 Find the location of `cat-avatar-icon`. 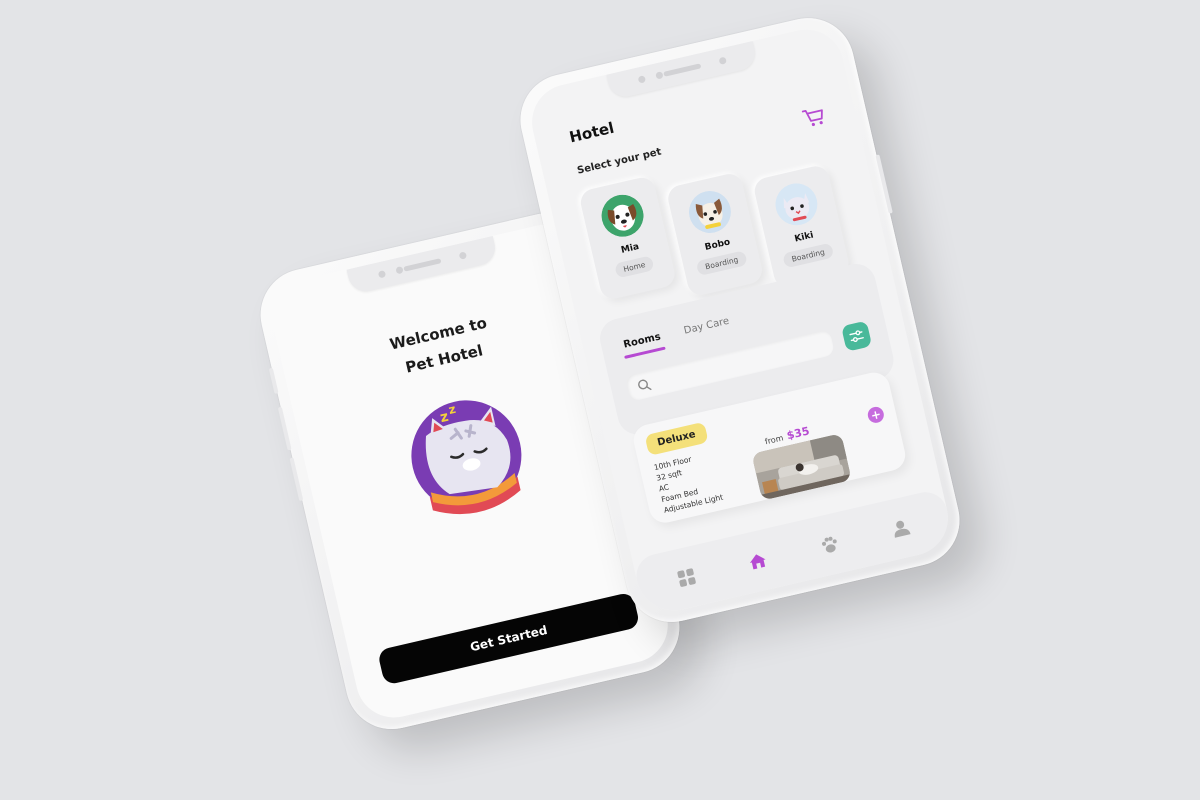

cat-avatar-icon is located at coordinates (796, 204).